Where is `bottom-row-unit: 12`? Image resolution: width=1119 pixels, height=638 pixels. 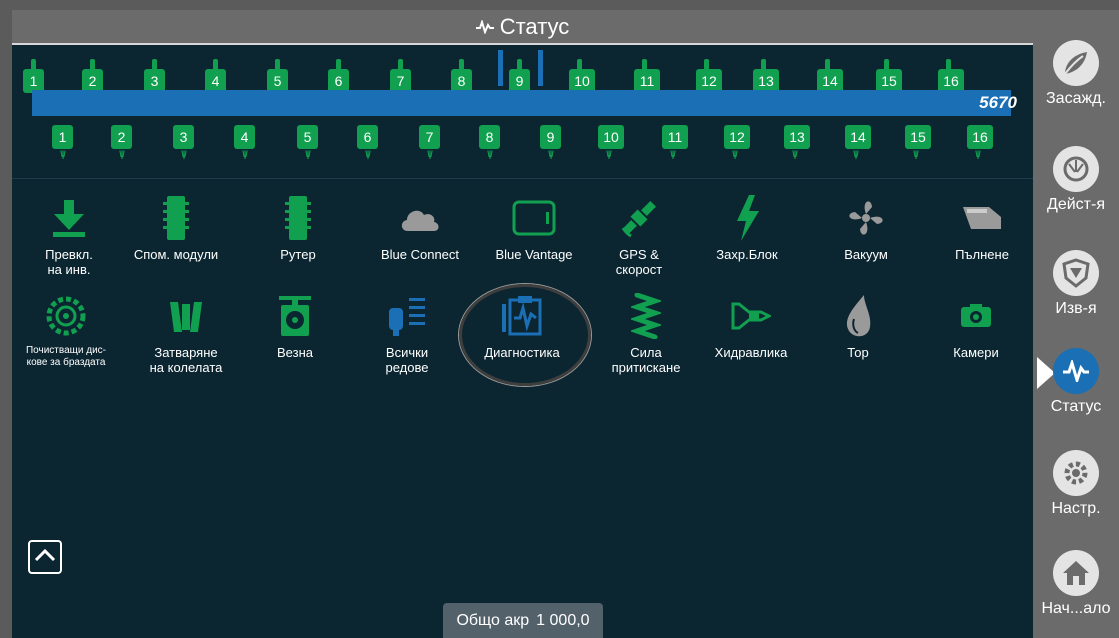 bottom-row-unit: 12 is located at coordinates (737, 142).